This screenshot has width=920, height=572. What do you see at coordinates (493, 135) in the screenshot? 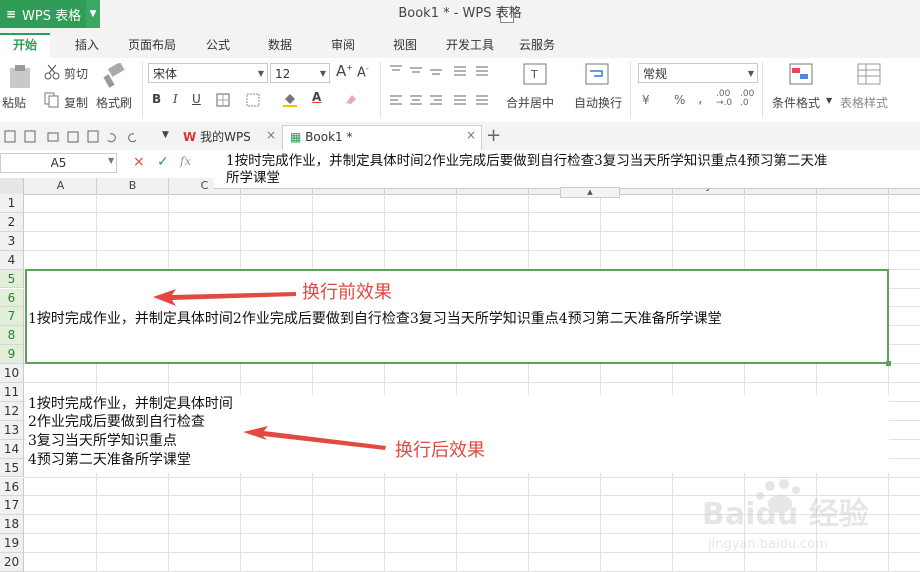
I see `new-tab-icon: +` at bounding box center [493, 135].